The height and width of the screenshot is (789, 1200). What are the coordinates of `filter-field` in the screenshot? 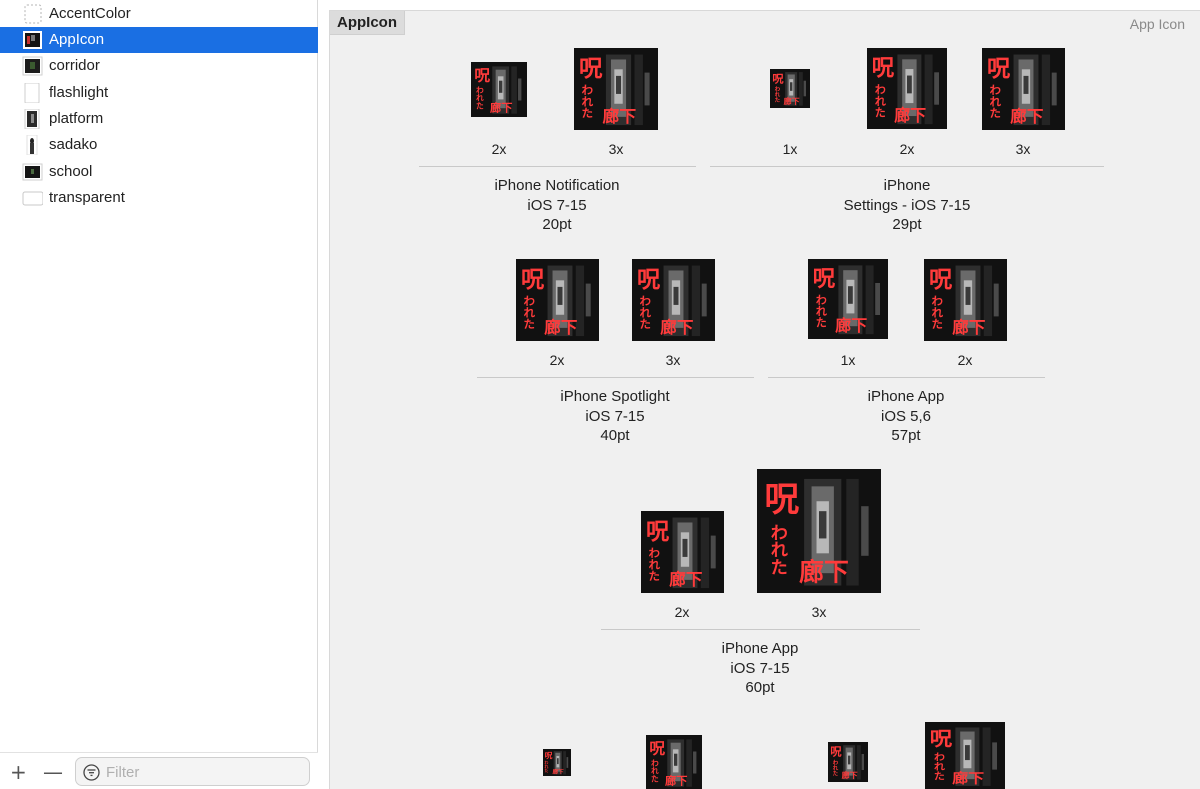 It's located at (192, 771).